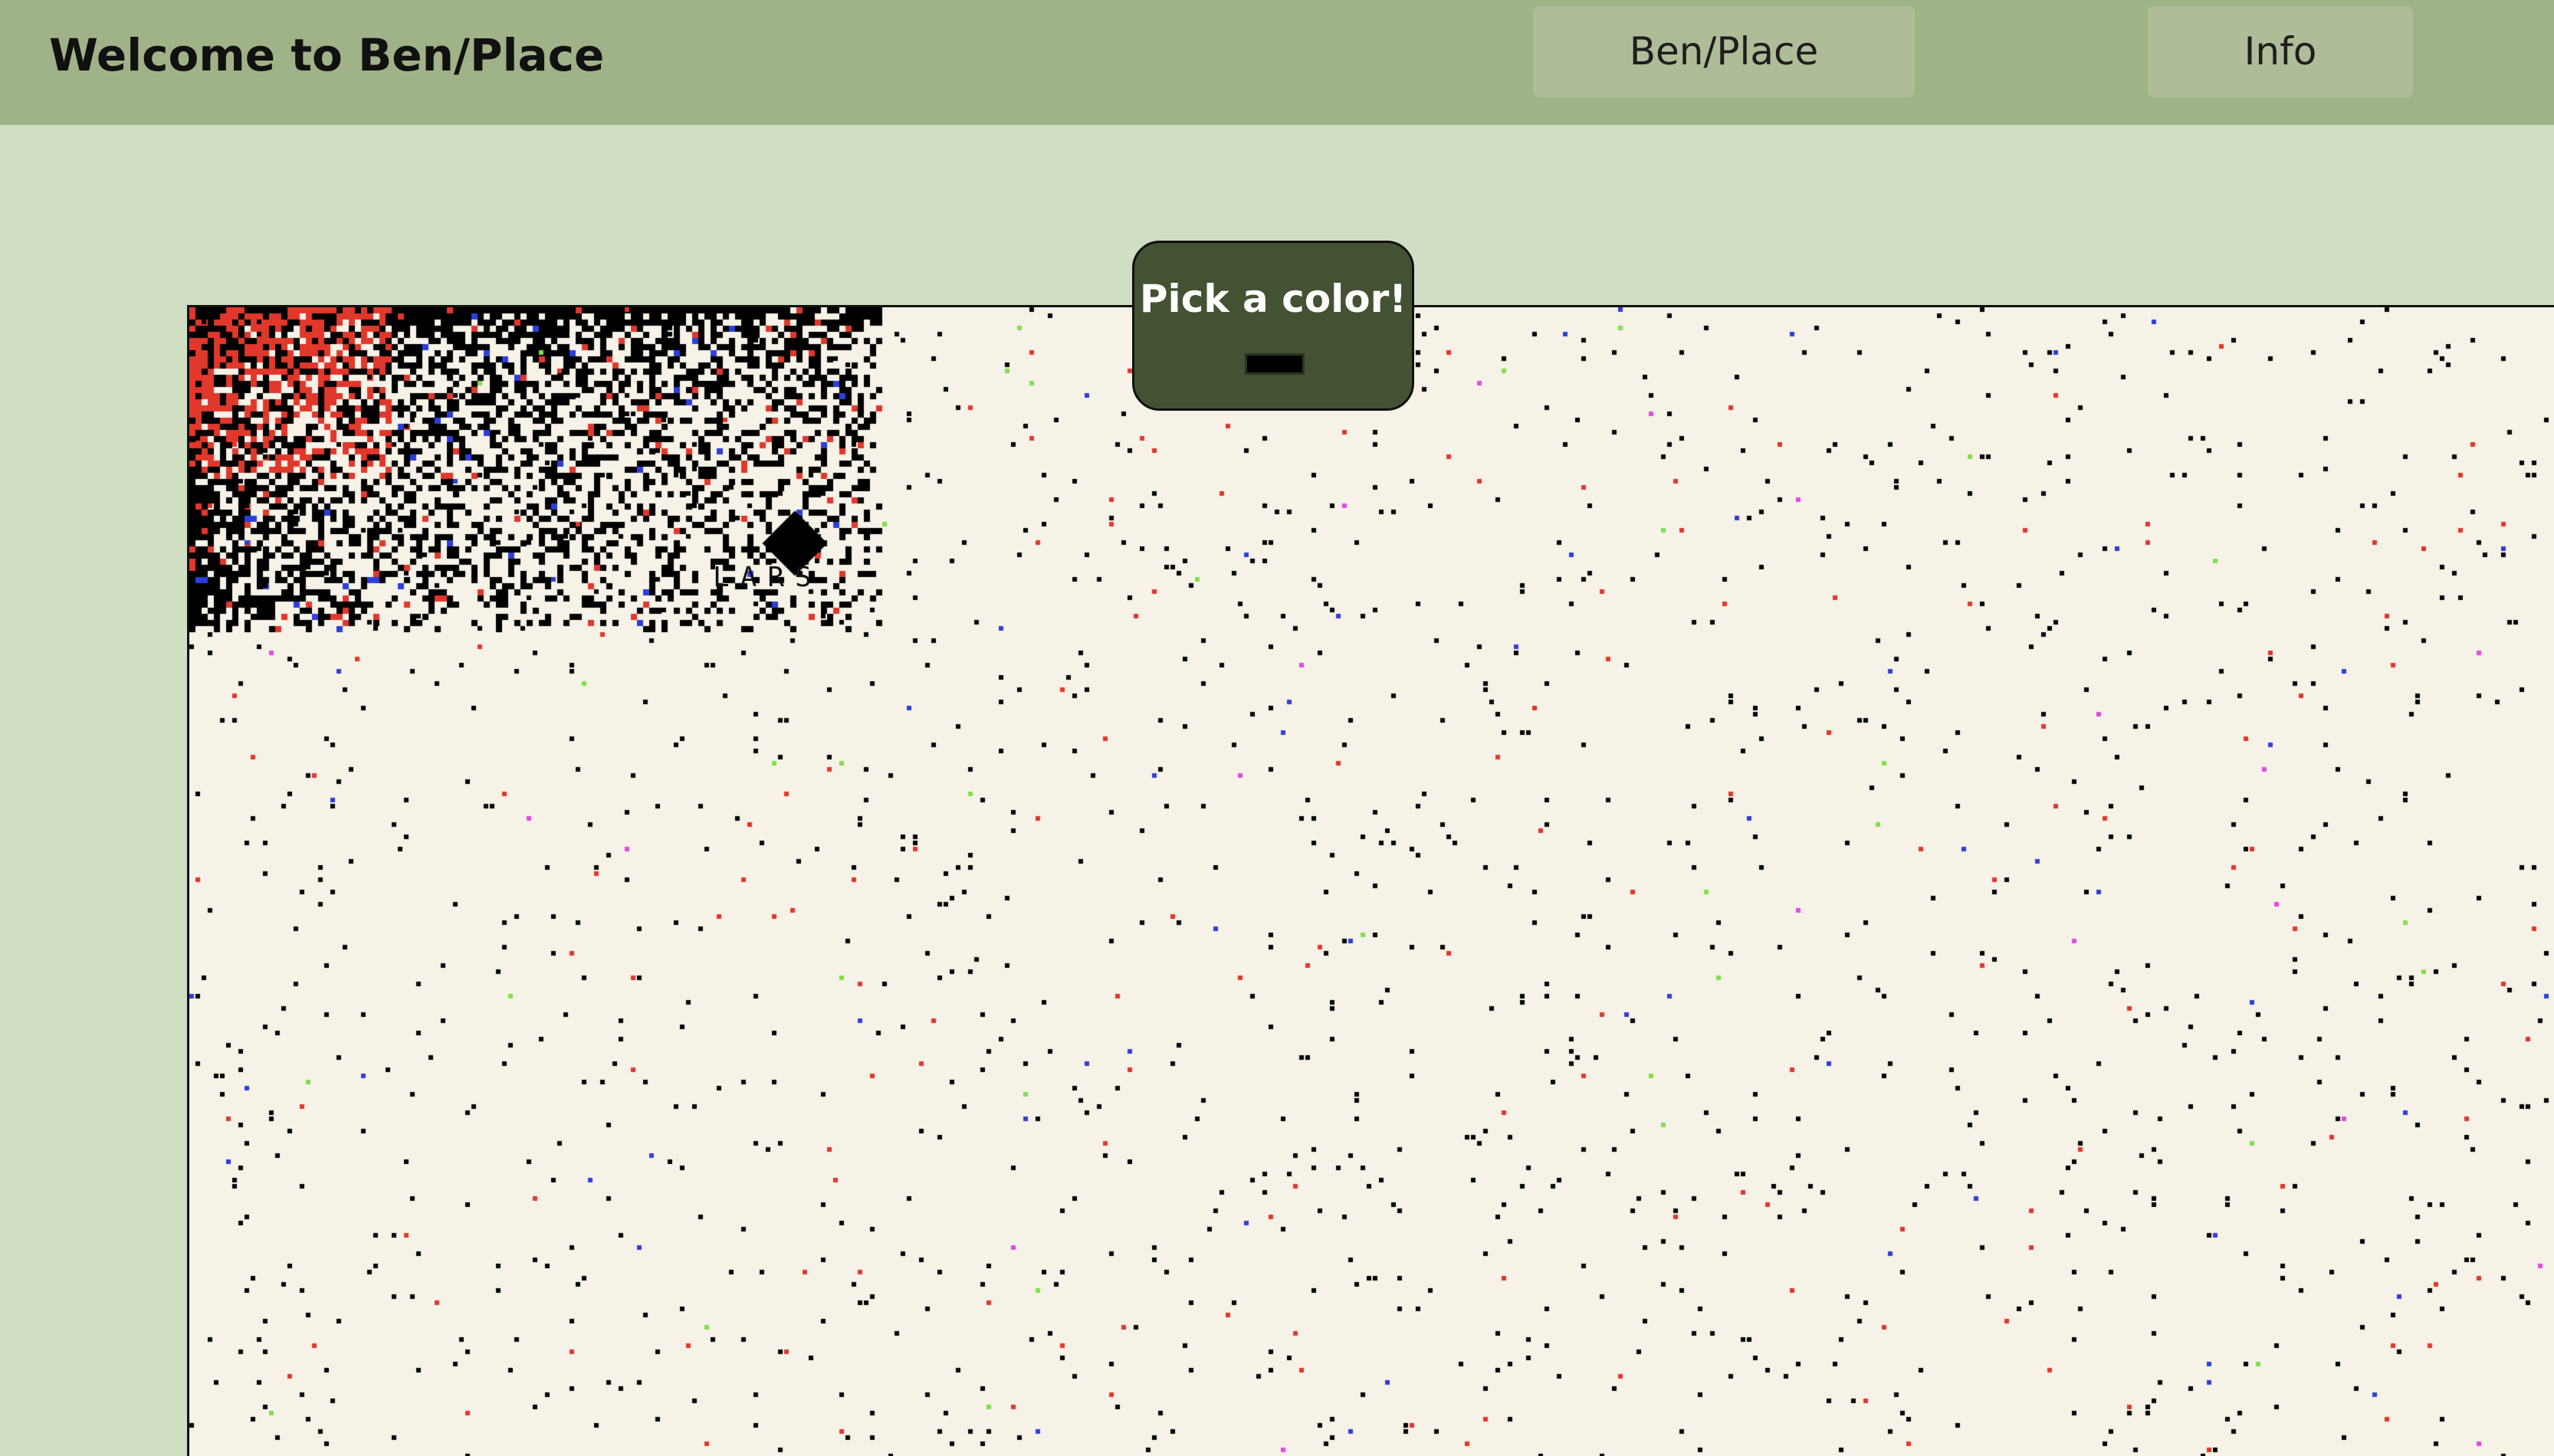 The image size is (2554, 1456). What do you see at coordinates (1275, 364) in the screenshot?
I see `selected-color-swatch` at bounding box center [1275, 364].